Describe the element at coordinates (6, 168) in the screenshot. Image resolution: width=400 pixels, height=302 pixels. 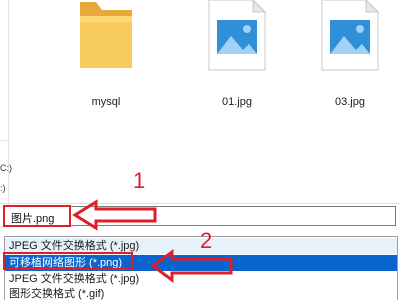
I see `nav-drive-item: C:)` at that location.